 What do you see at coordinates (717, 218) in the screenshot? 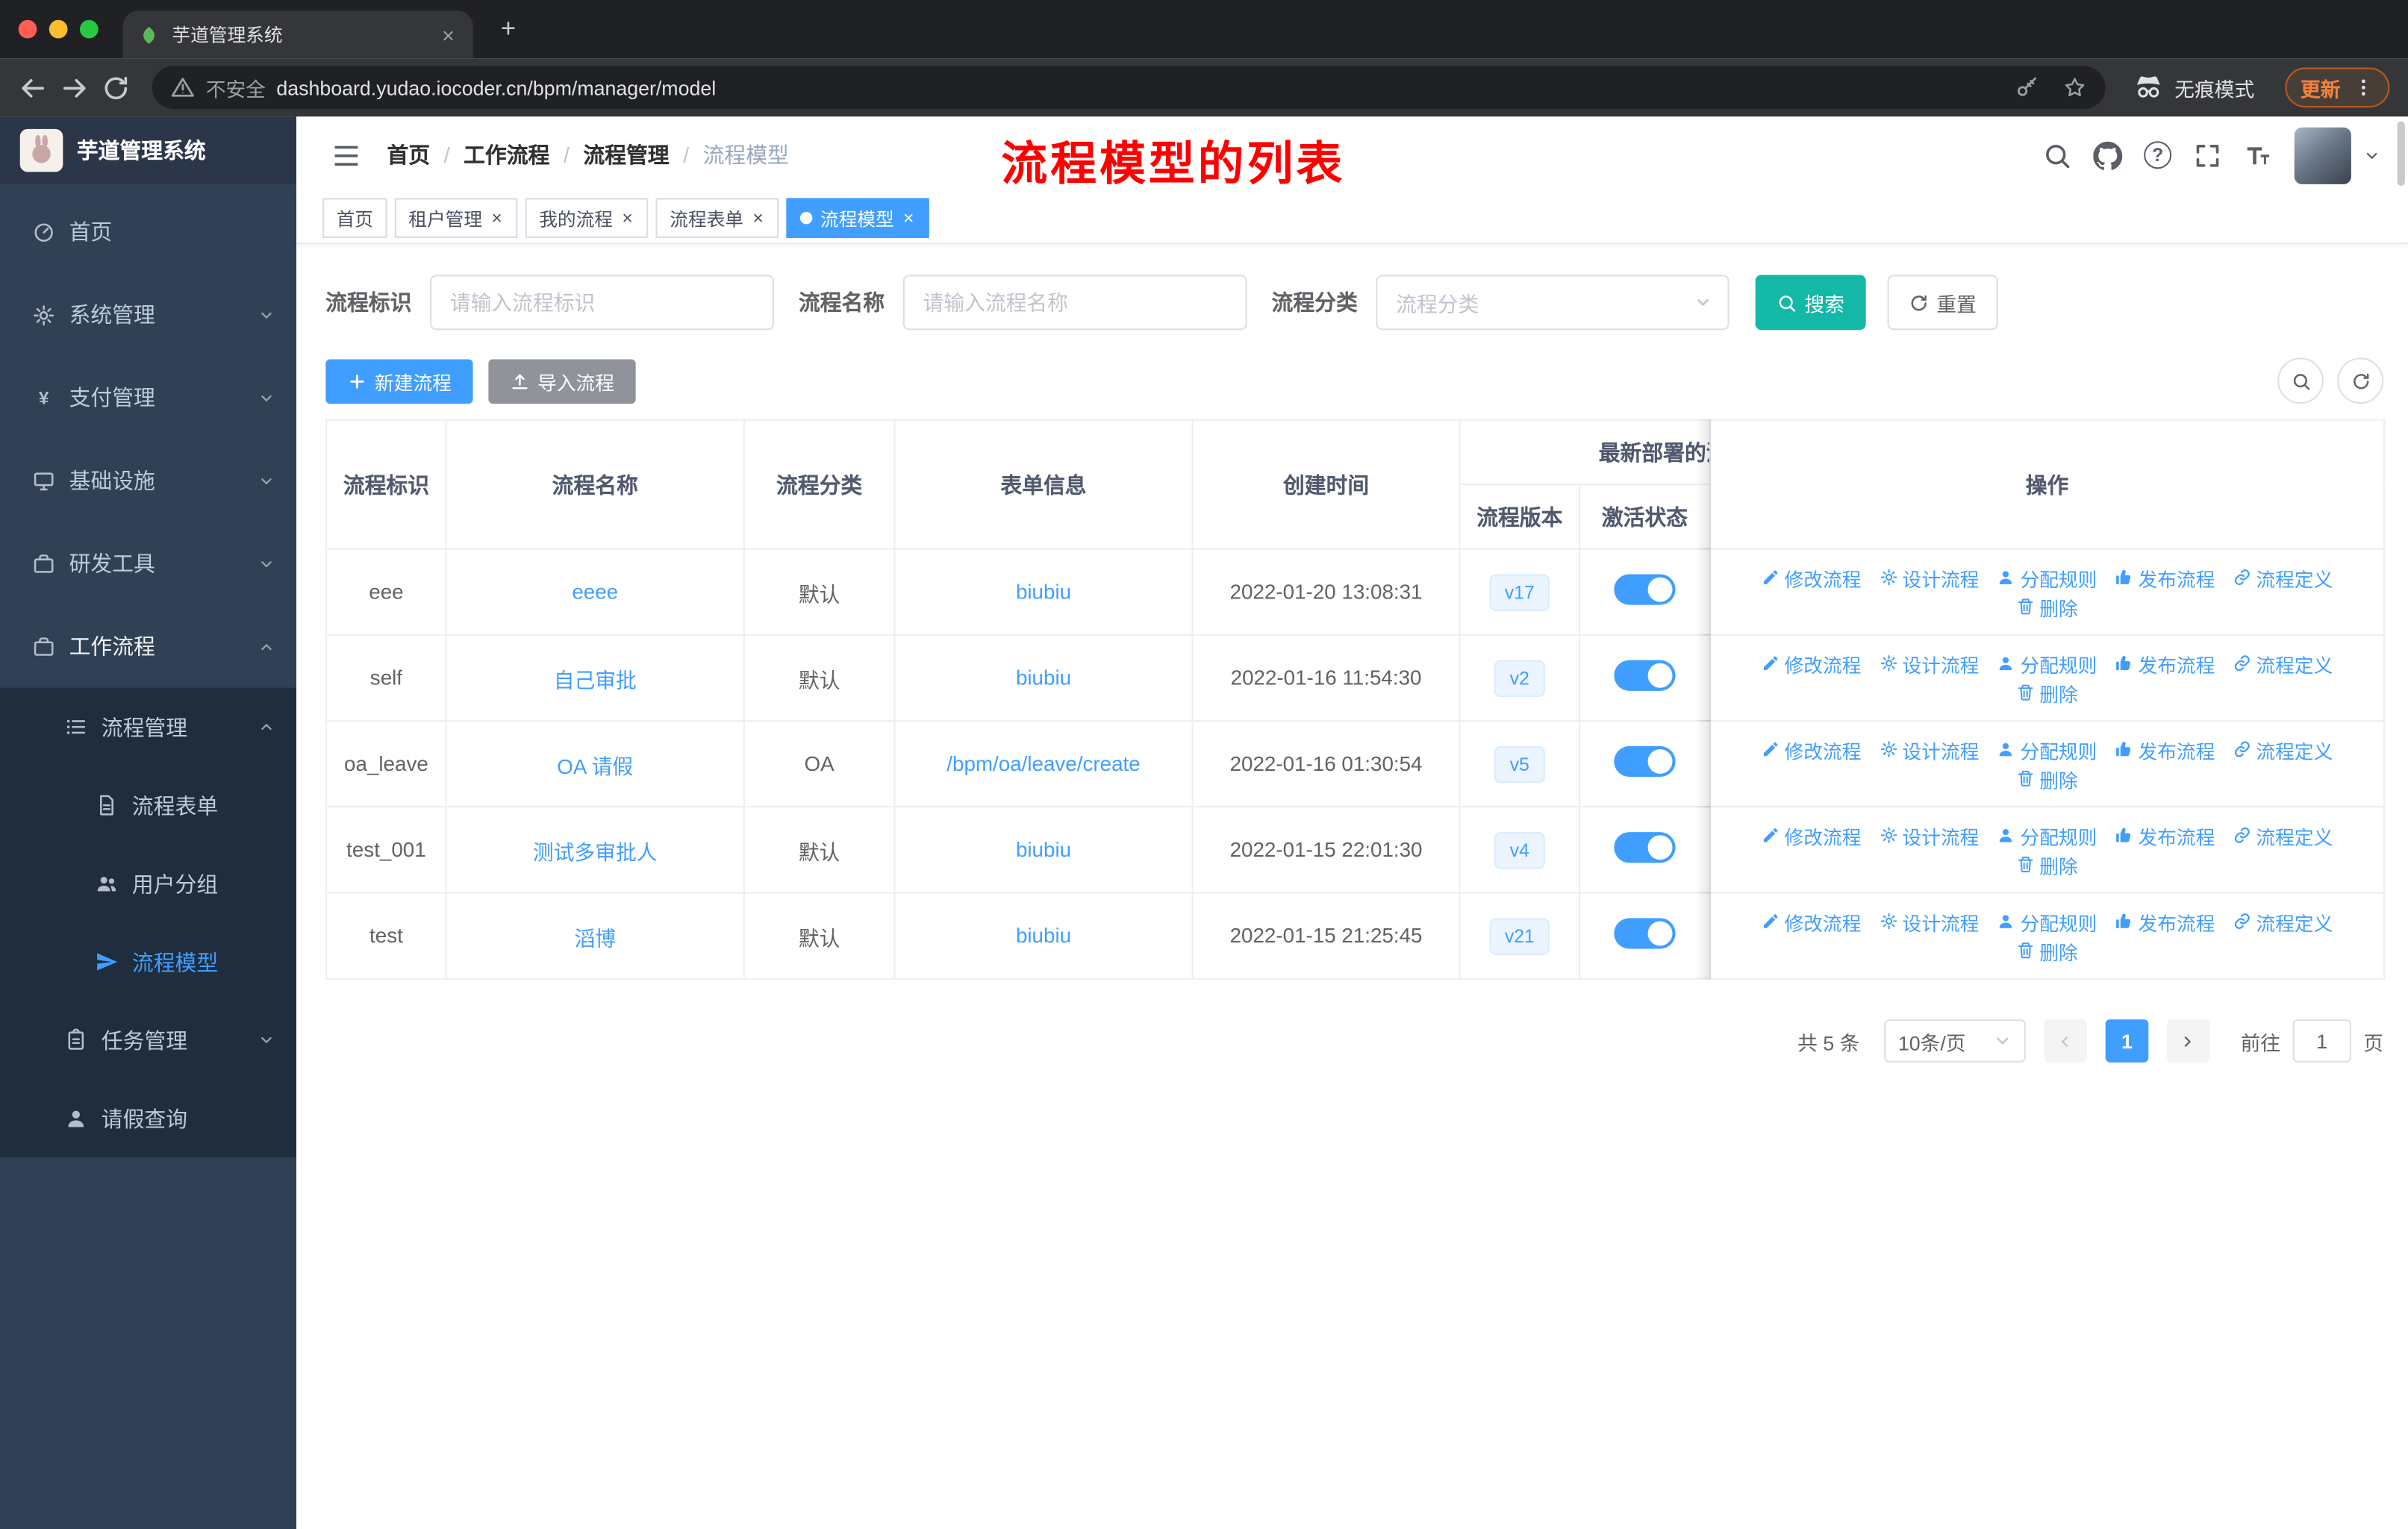
I see `tag-process-forms: 流程表单 ×` at bounding box center [717, 218].